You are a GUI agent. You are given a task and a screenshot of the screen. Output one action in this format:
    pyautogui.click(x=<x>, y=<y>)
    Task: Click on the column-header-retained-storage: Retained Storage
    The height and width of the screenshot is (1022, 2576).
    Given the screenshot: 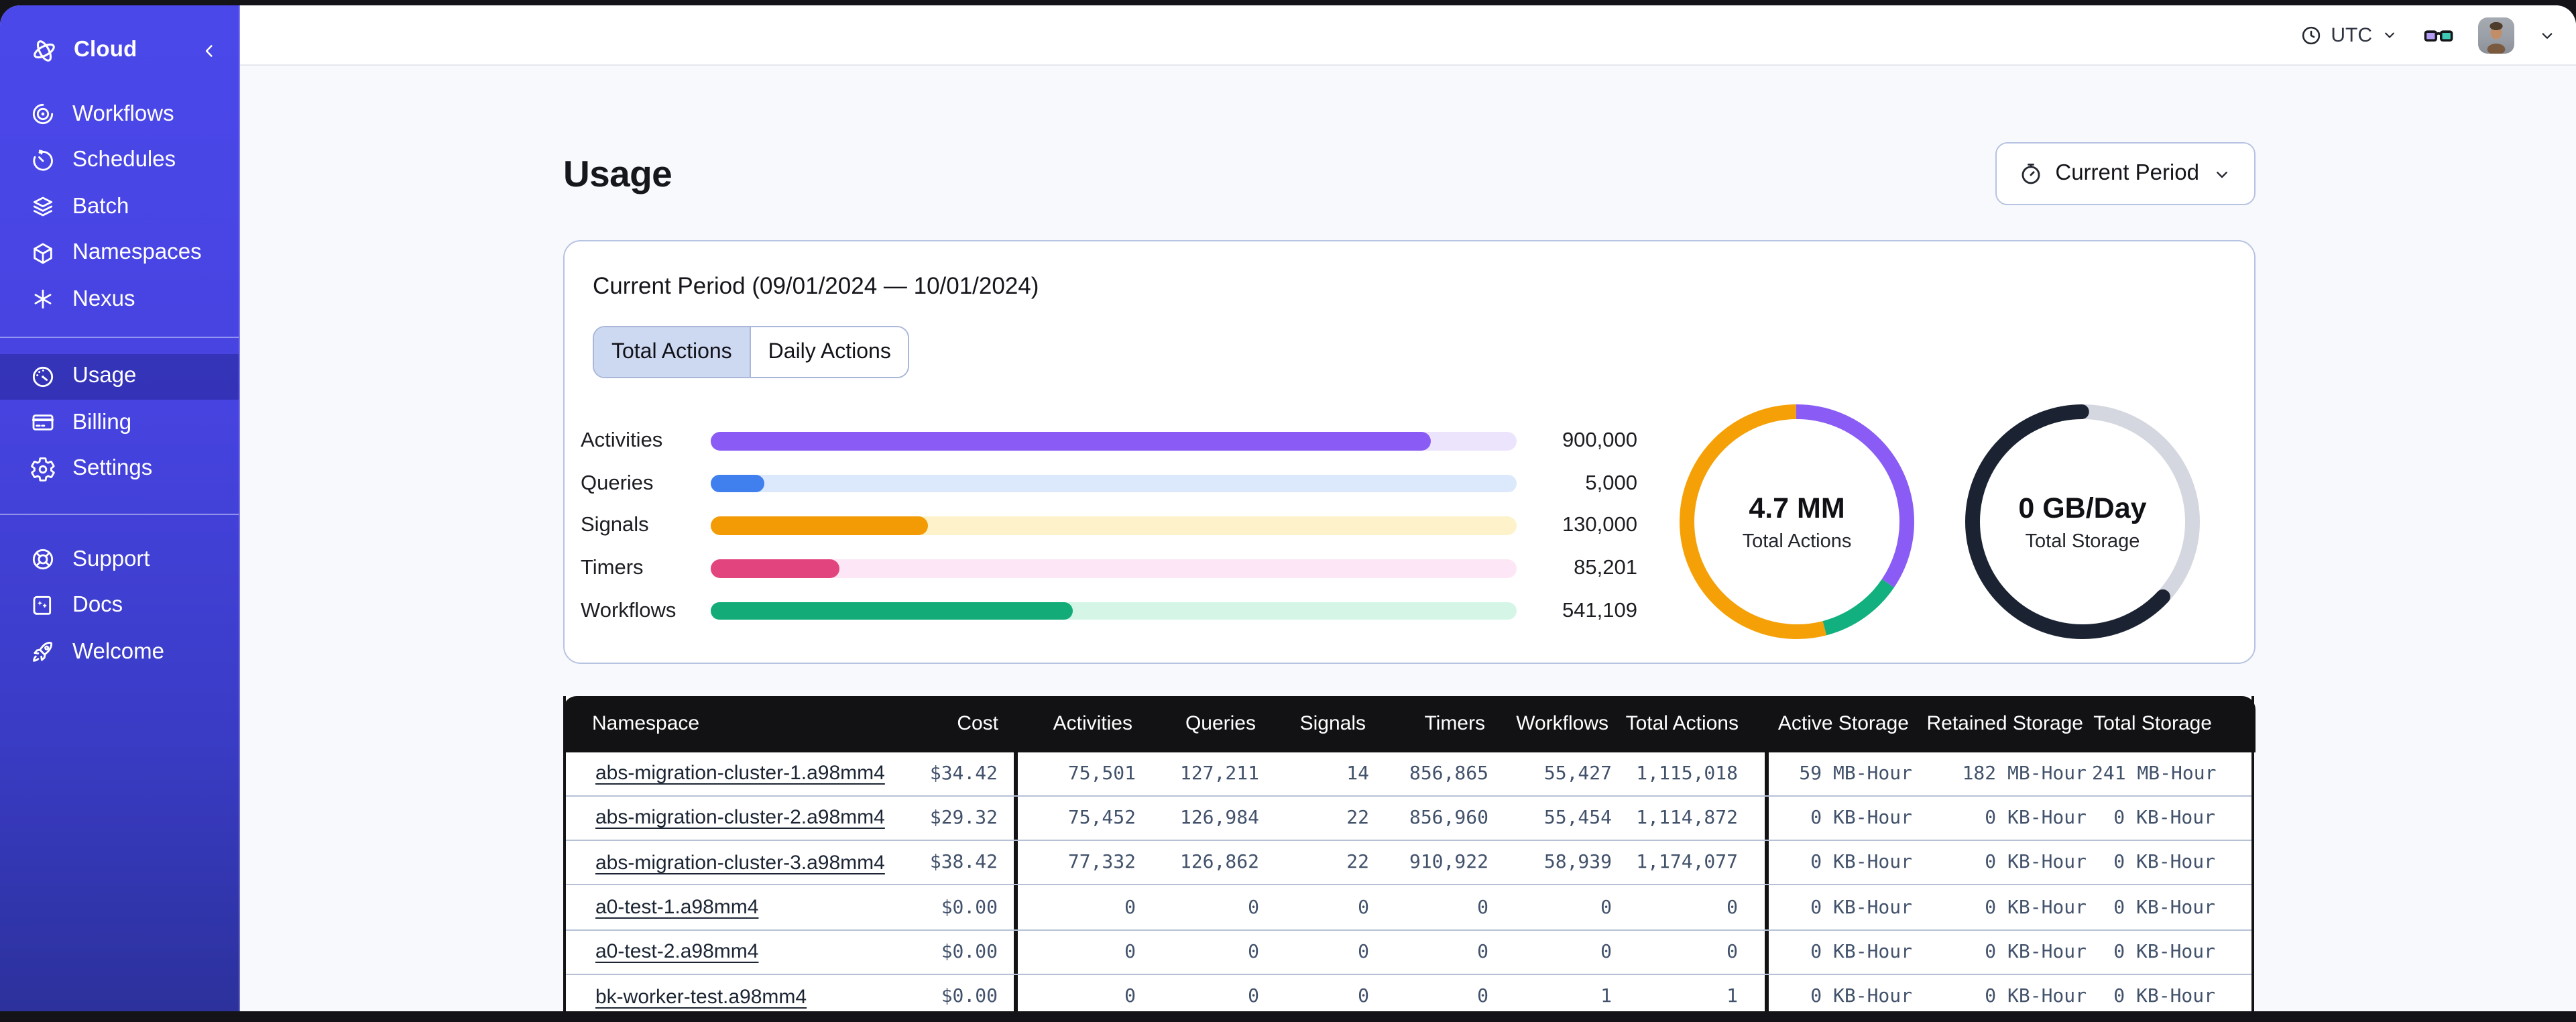 What is the action you would take?
    pyautogui.click(x=2005, y=724)
    